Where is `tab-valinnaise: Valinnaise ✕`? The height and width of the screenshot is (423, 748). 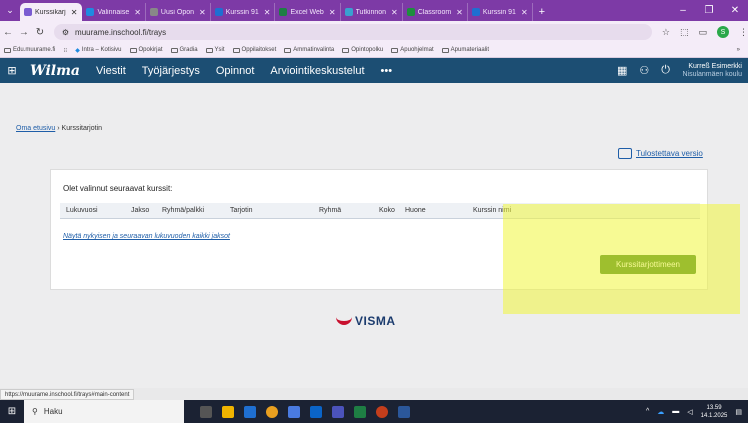
tab-valinnaise: Valinnaise ✕ is located at coordinates (114, 12).